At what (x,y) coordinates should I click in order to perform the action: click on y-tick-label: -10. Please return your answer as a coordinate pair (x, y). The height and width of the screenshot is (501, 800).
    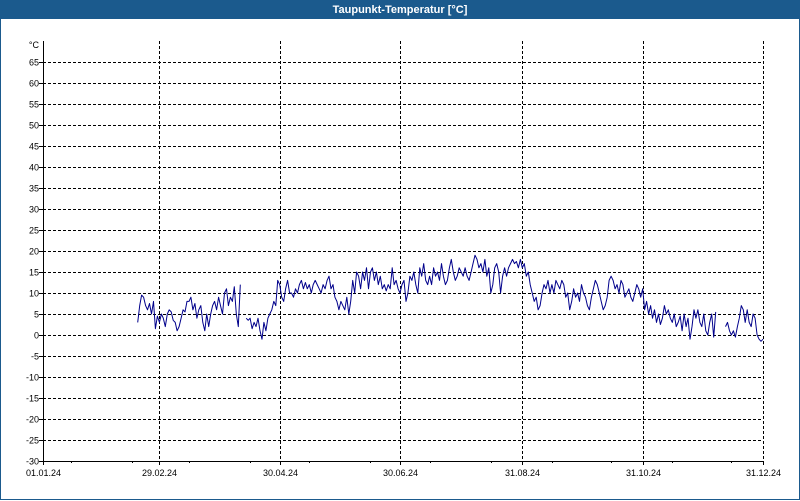
    Looking at the image, I should click on (32, 378).